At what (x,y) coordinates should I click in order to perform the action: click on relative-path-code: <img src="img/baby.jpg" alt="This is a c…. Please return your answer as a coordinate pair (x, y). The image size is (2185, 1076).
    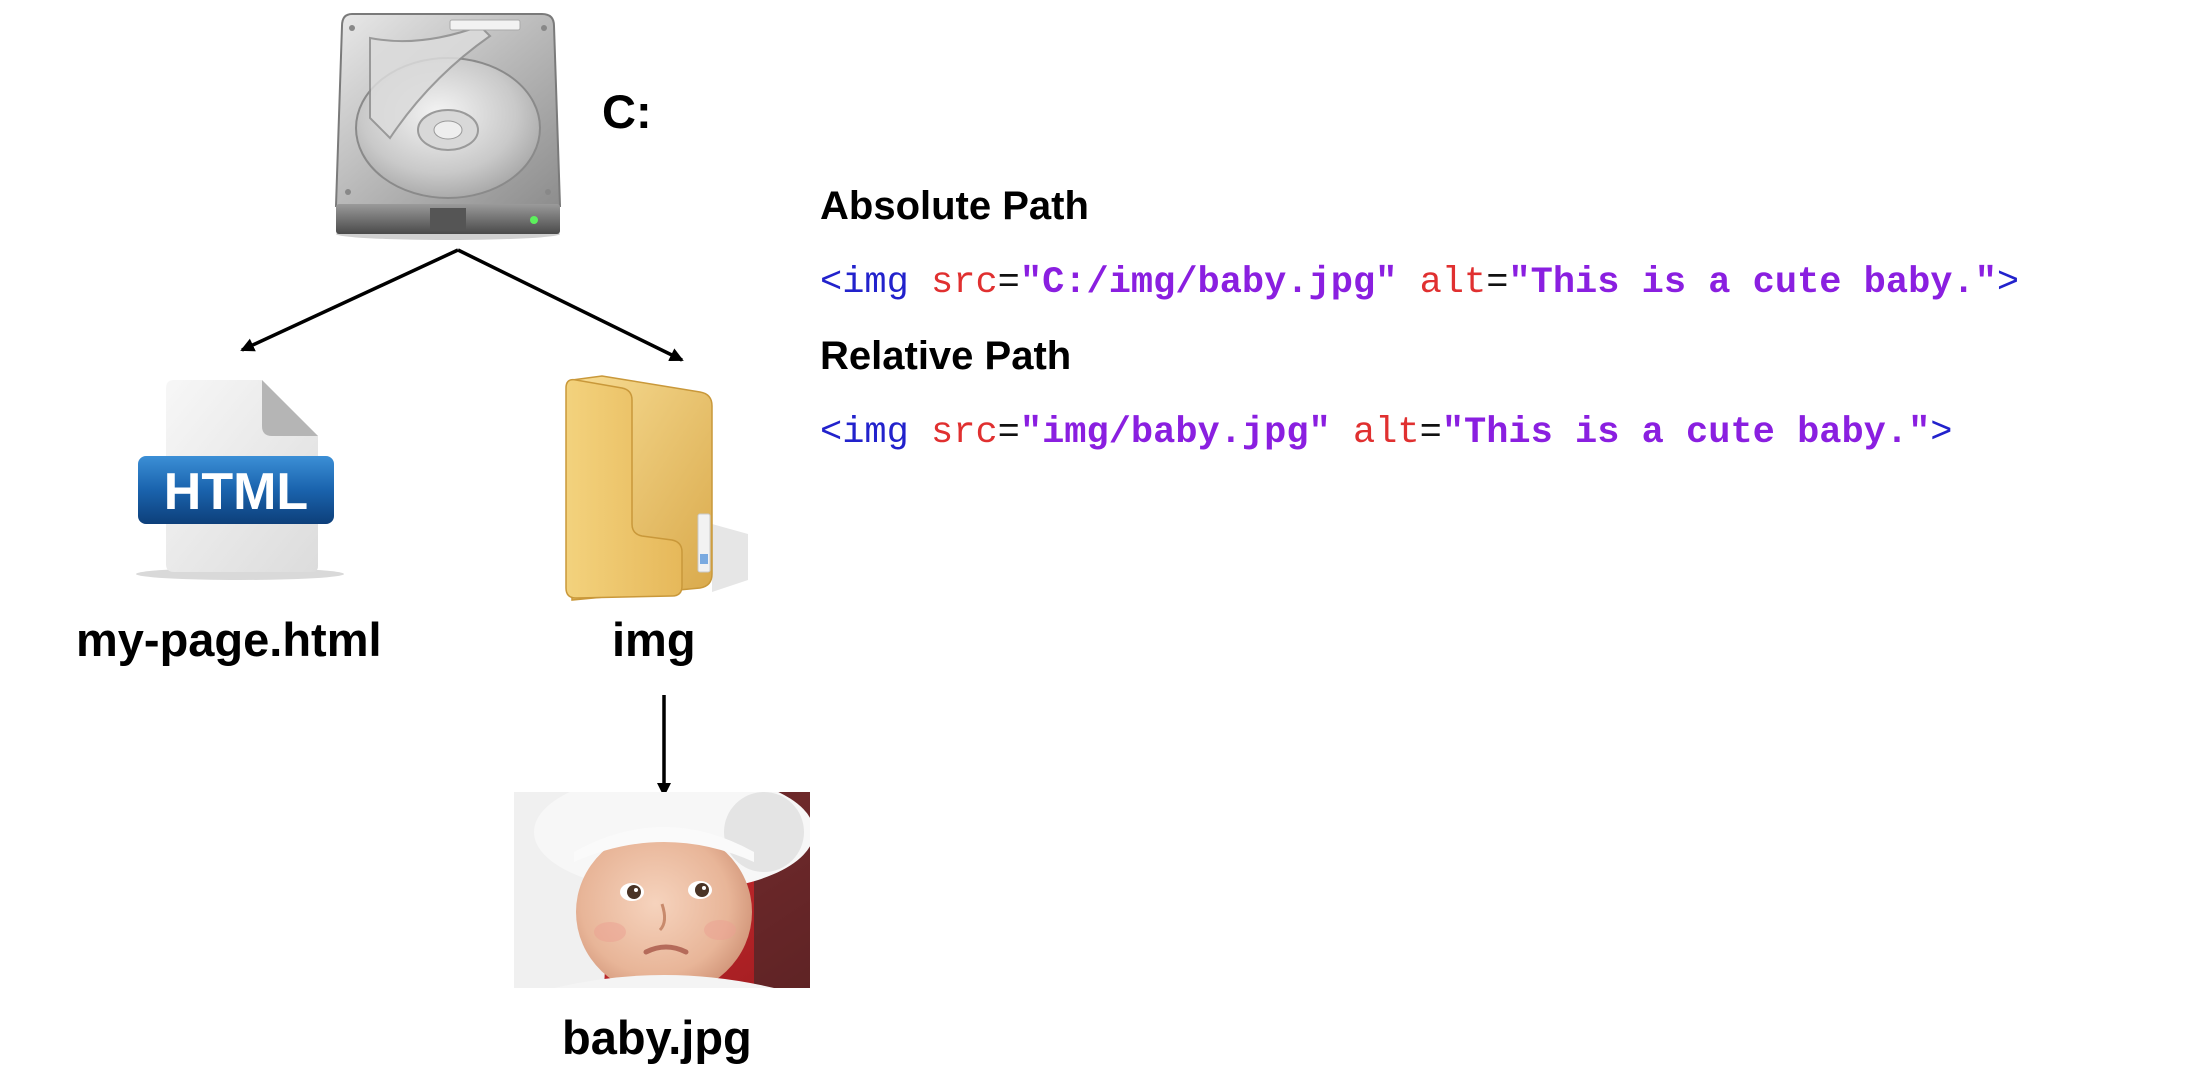
    Looking at the image, I should click on (1386, 433).